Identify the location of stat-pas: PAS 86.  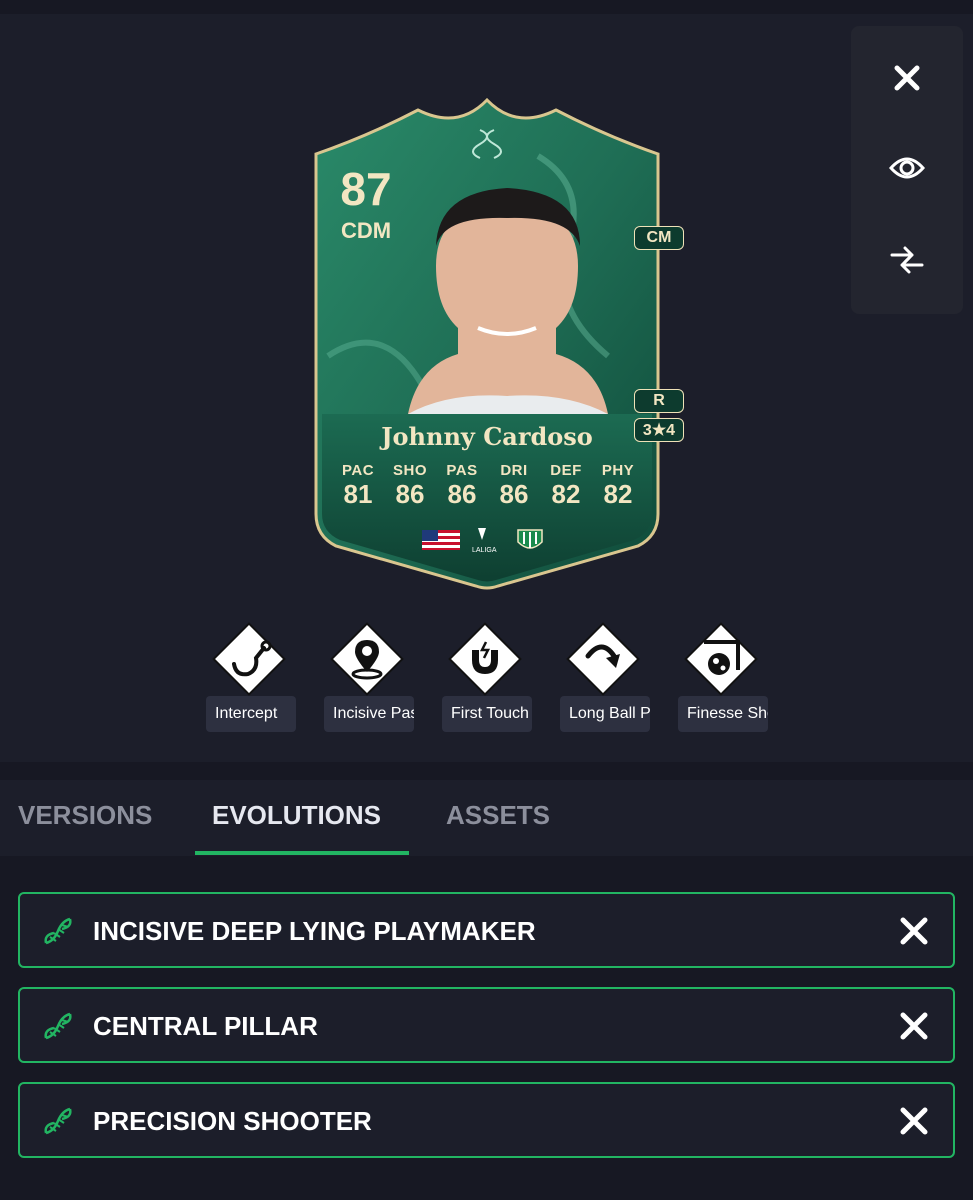
(462, 486).